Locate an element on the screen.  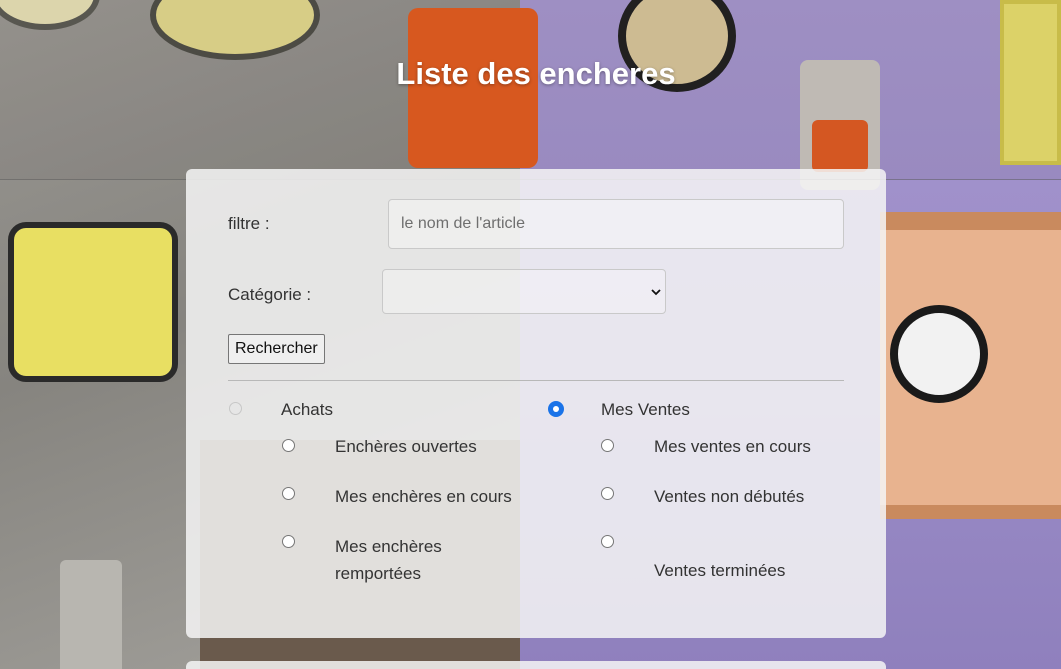
mes-ventes-label: Mes Ventes is located at coordinates (645, 409).